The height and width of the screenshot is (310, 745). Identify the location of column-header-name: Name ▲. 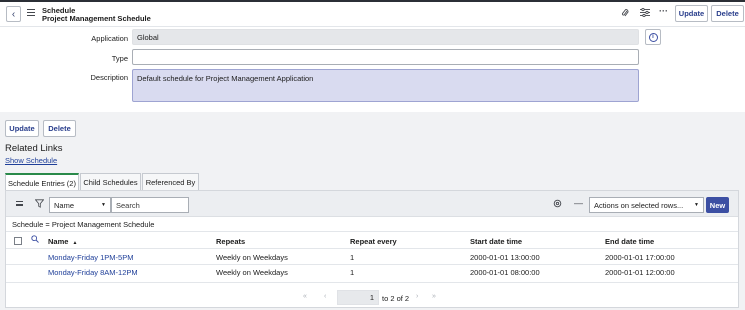
(62, 241).